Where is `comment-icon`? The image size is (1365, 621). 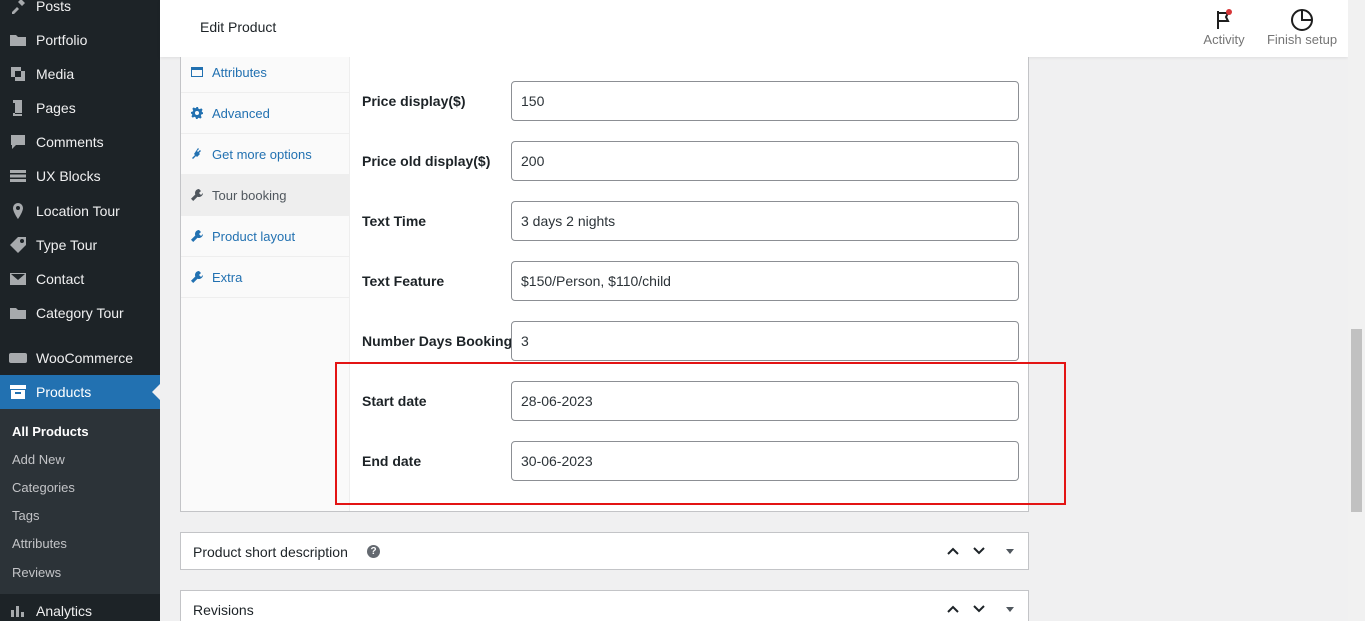
comment-icon is located at coordinates (18, 142).